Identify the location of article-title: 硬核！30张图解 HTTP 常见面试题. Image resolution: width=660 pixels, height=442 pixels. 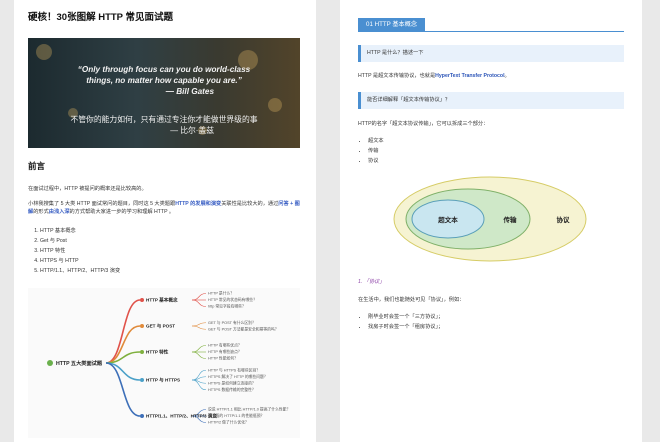
(100, 17).